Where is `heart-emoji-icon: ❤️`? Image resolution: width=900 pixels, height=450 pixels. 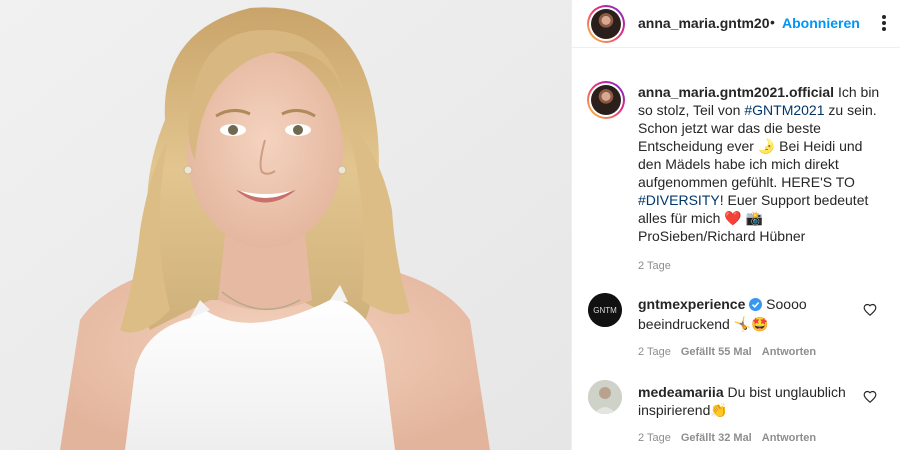
heart-emoji-icon: ❤️ is located at coordinates (733, 218).